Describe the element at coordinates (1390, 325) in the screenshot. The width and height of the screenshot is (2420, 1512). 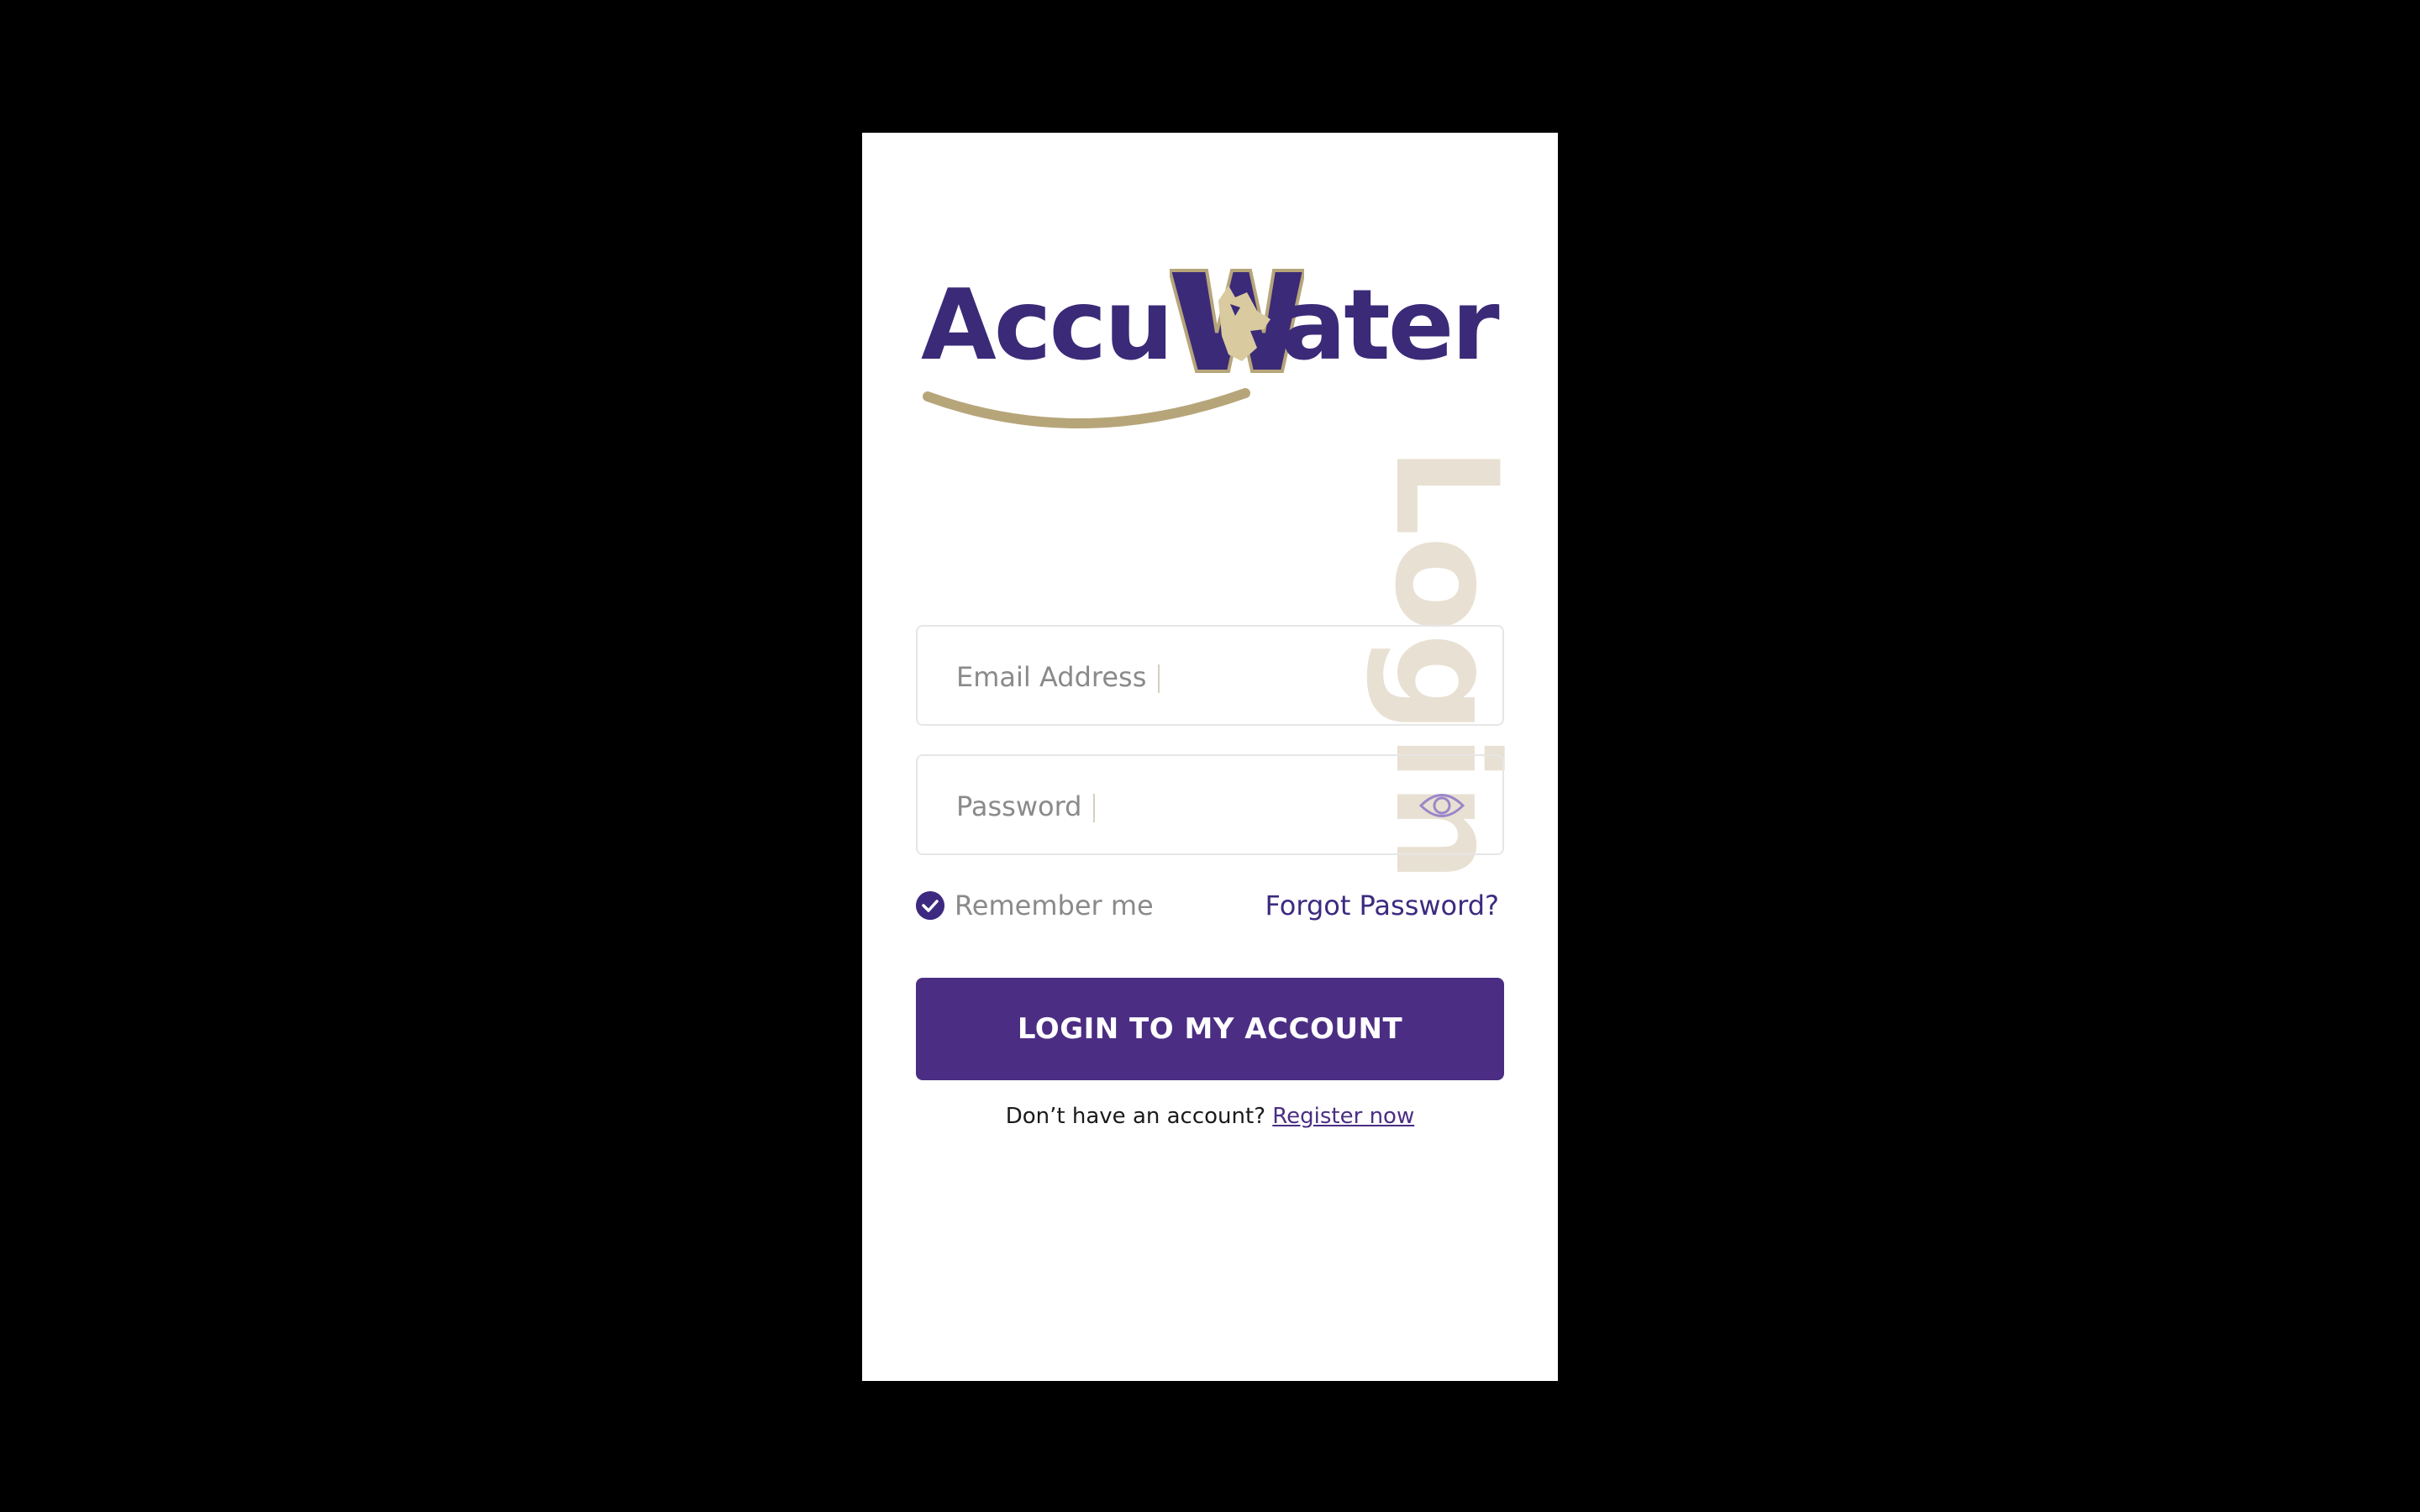
I see `logo-text-ater: ater` at that location.